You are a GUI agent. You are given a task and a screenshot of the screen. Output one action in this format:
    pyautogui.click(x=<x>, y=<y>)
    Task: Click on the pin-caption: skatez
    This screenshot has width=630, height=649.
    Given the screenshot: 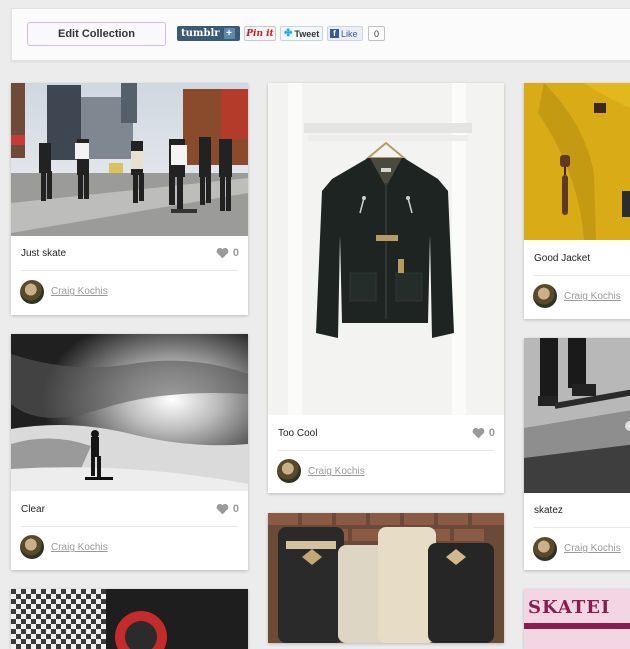 What is the action you would take?
    pyautogui.click(x=548, y=510)
    